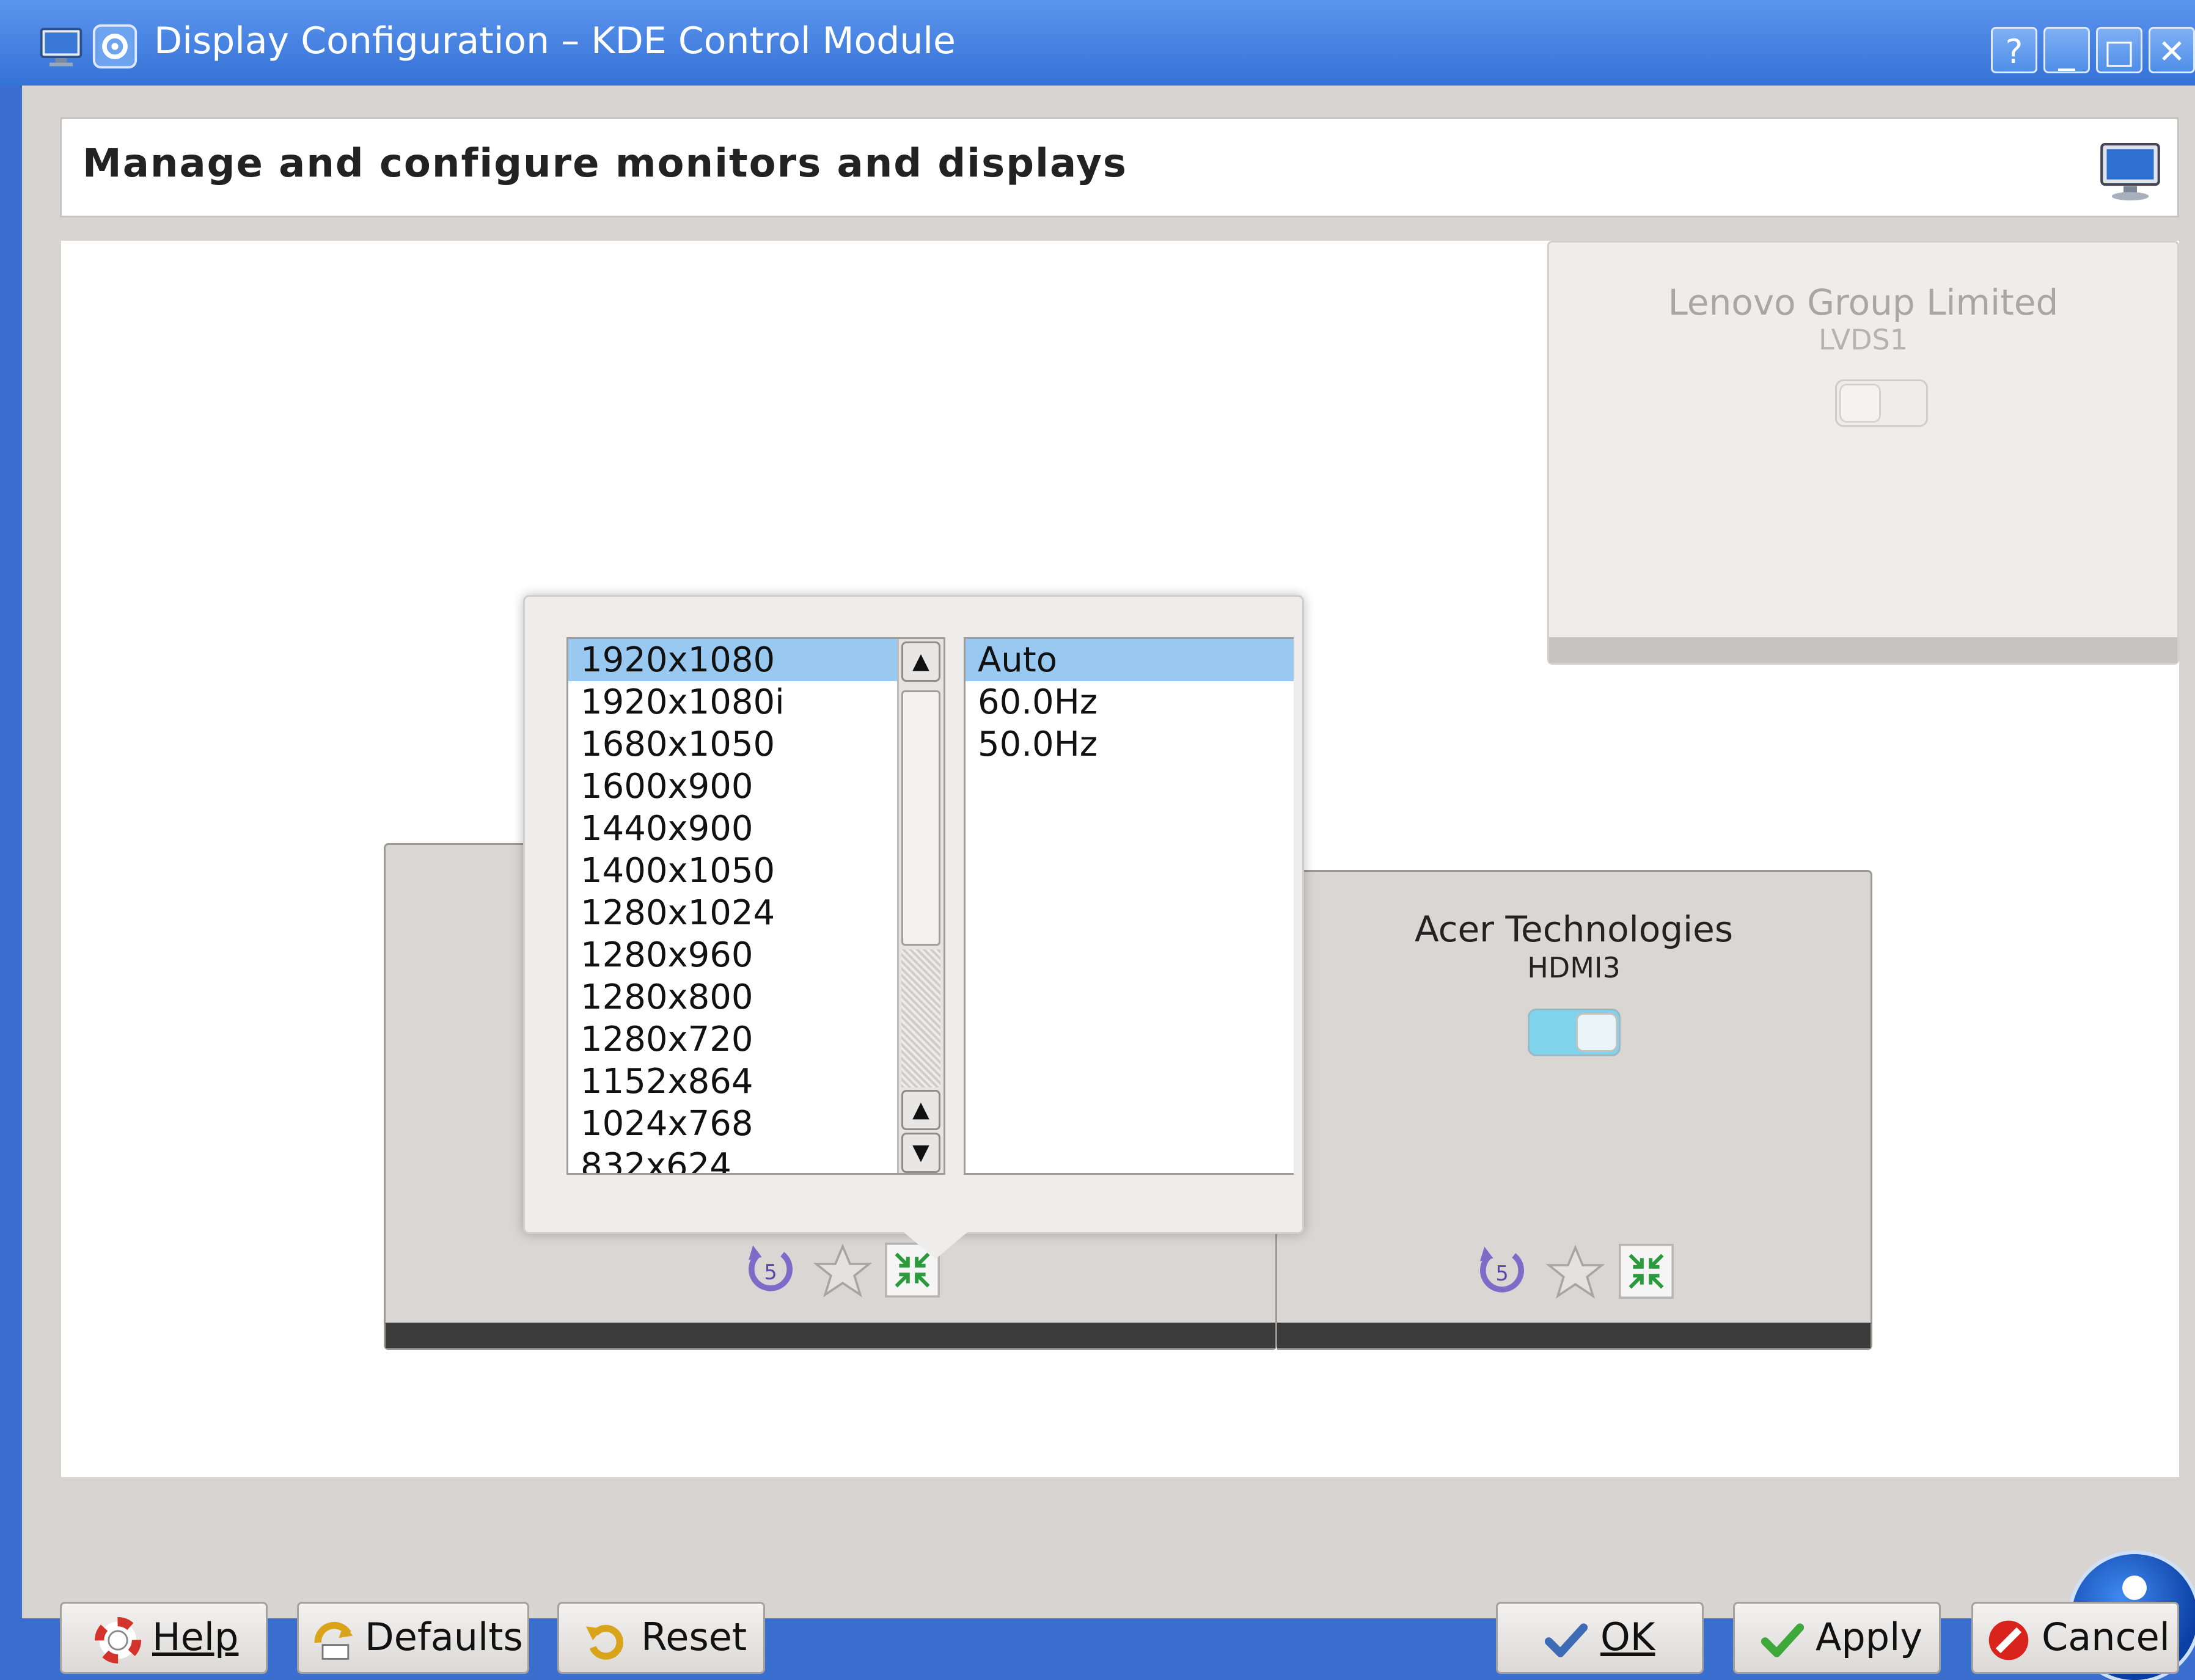 Image resolution: width=2195 pixels, height=1680 pixels. What do you see at coordinates (1864, 302) in the screenshot?
I see `output-vendor: Lenovo Group Limited` at bounding box center [1864, 302].